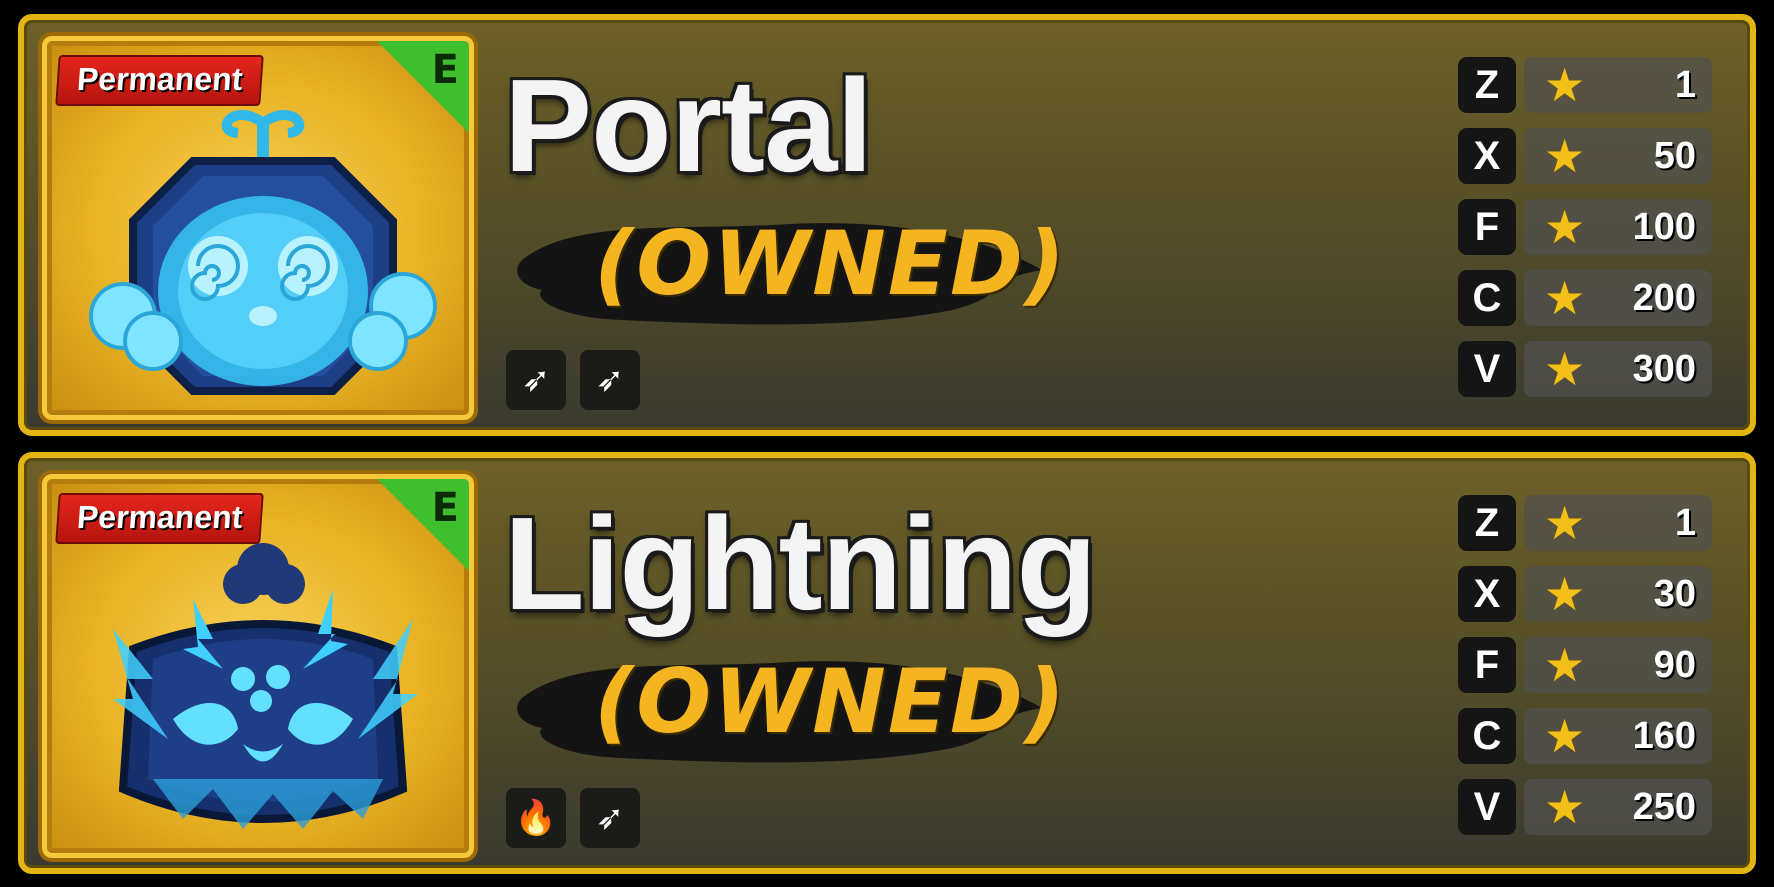  I want to click on move-cost: ★ 30, so click(1618, 594).